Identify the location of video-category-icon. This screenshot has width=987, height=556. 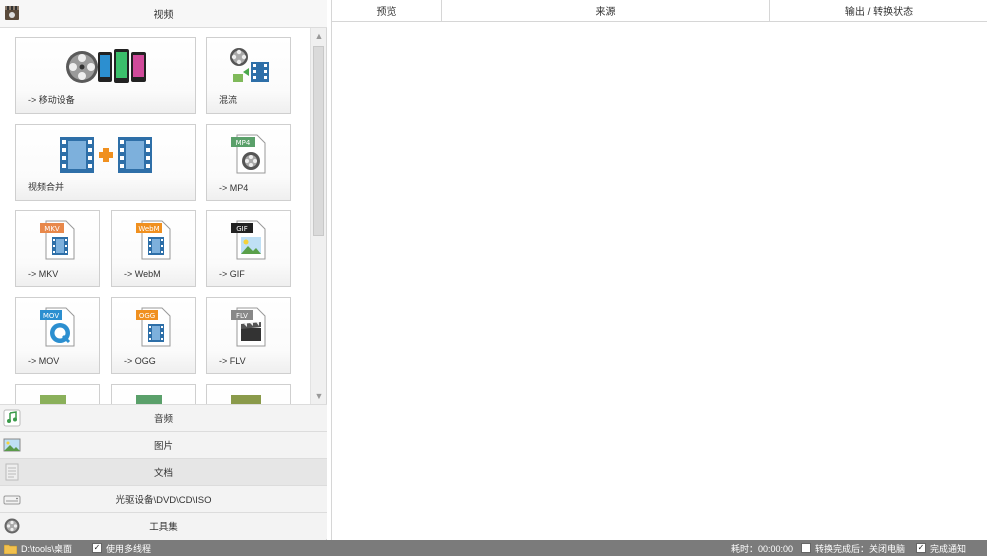
(12, 13).